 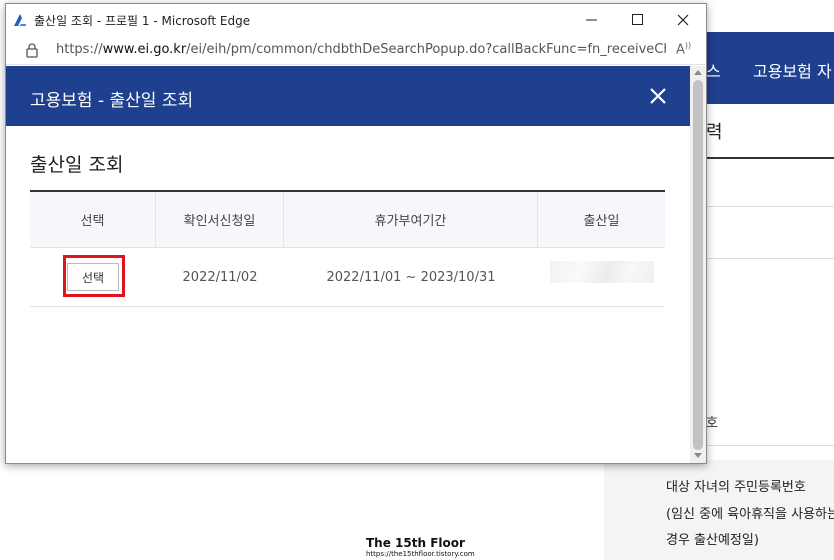 I want to click on read-aloud-icon: A)), so click(x=683, y=49).